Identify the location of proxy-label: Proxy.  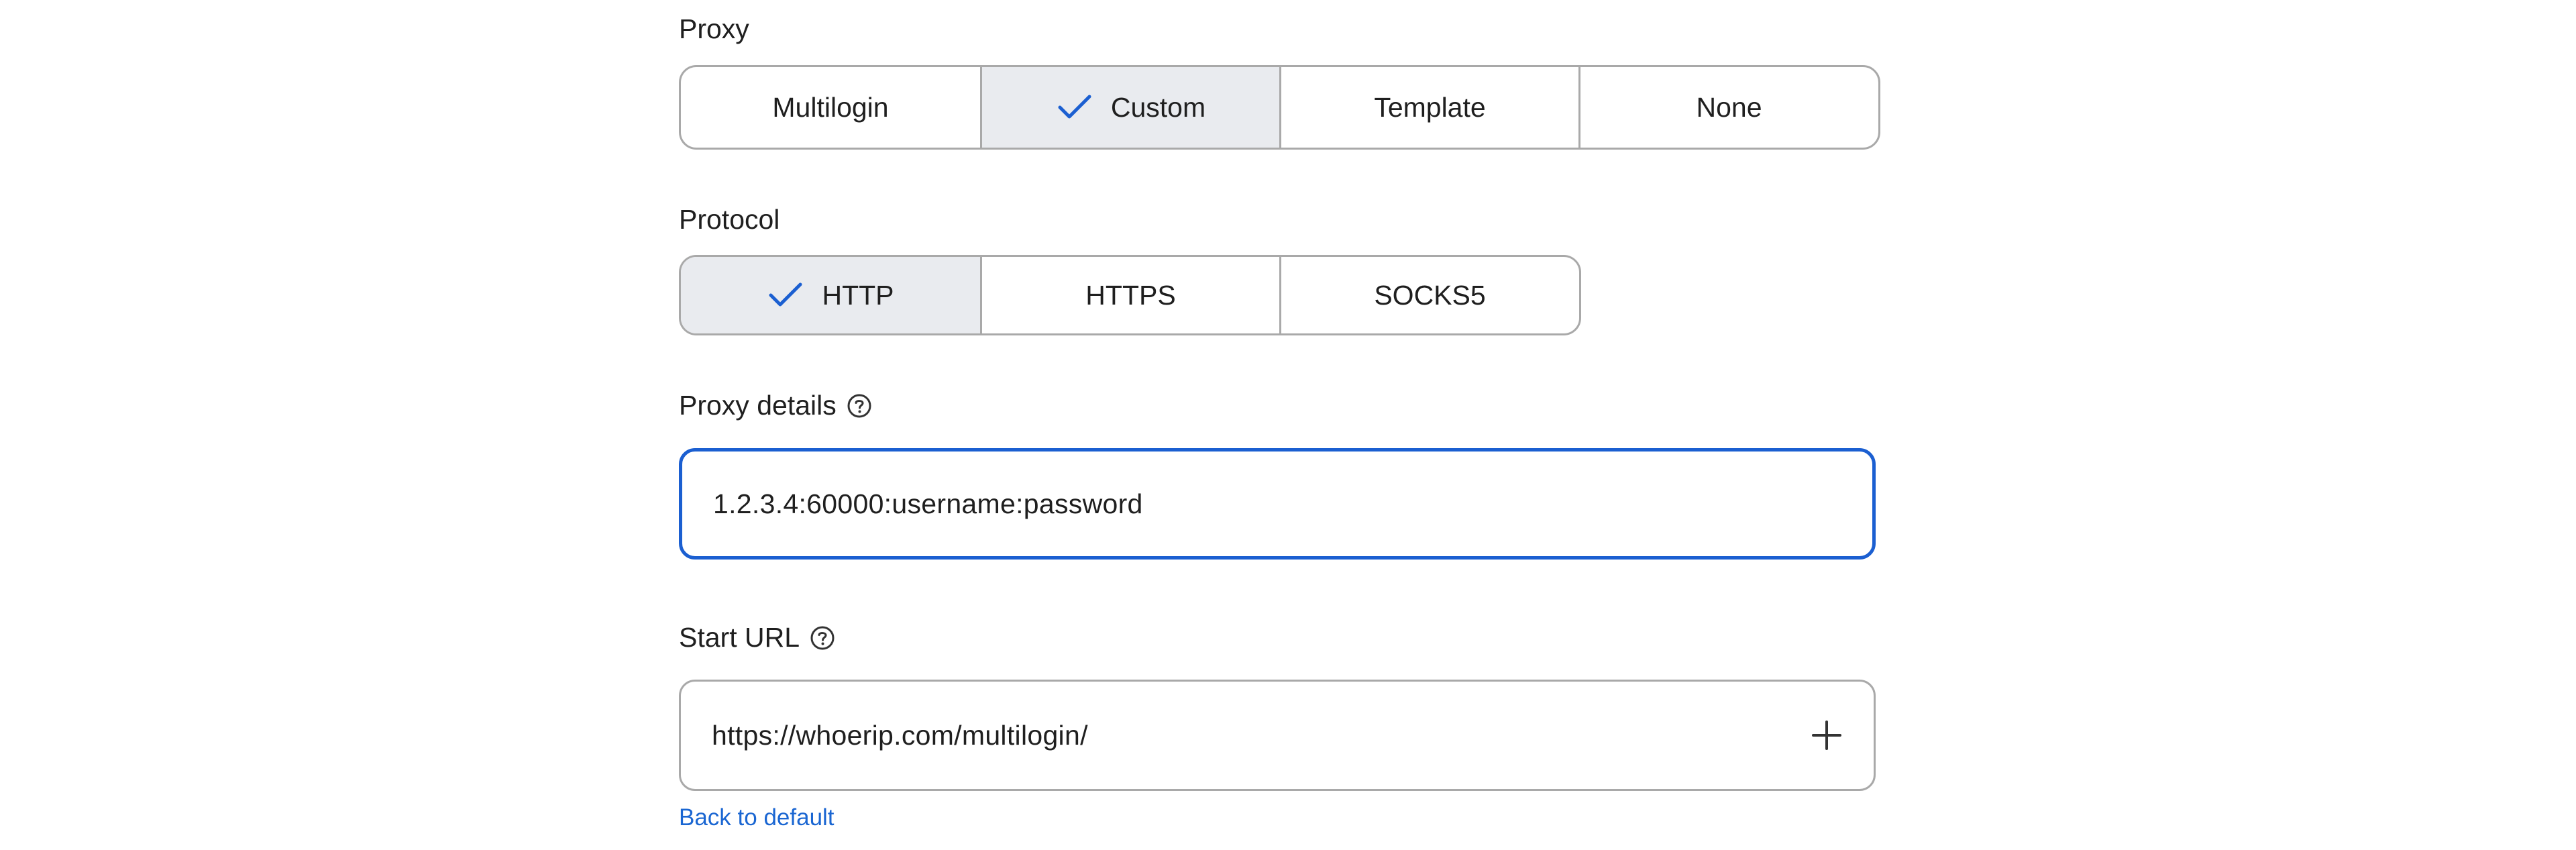
(714, 28).